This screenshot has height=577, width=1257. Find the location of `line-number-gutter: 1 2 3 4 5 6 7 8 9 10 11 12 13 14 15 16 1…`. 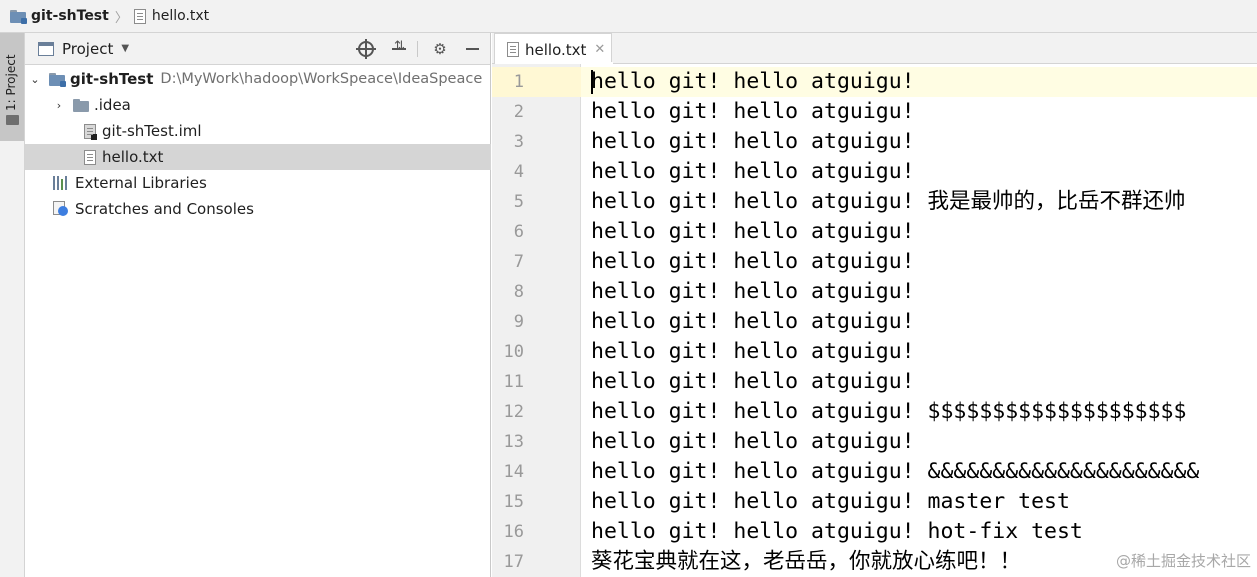

line-number-gutter: 1 2 3 4 5 6 7 8 9 10 11 12 13 14 15 16 1… is located at coordinates (536, 320).